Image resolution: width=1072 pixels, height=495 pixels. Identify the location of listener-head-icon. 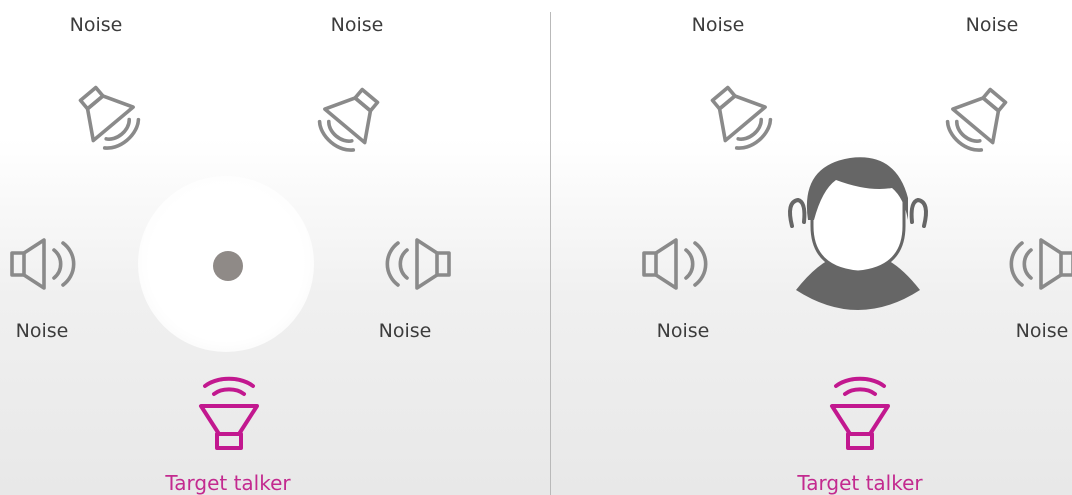
(858, 232).